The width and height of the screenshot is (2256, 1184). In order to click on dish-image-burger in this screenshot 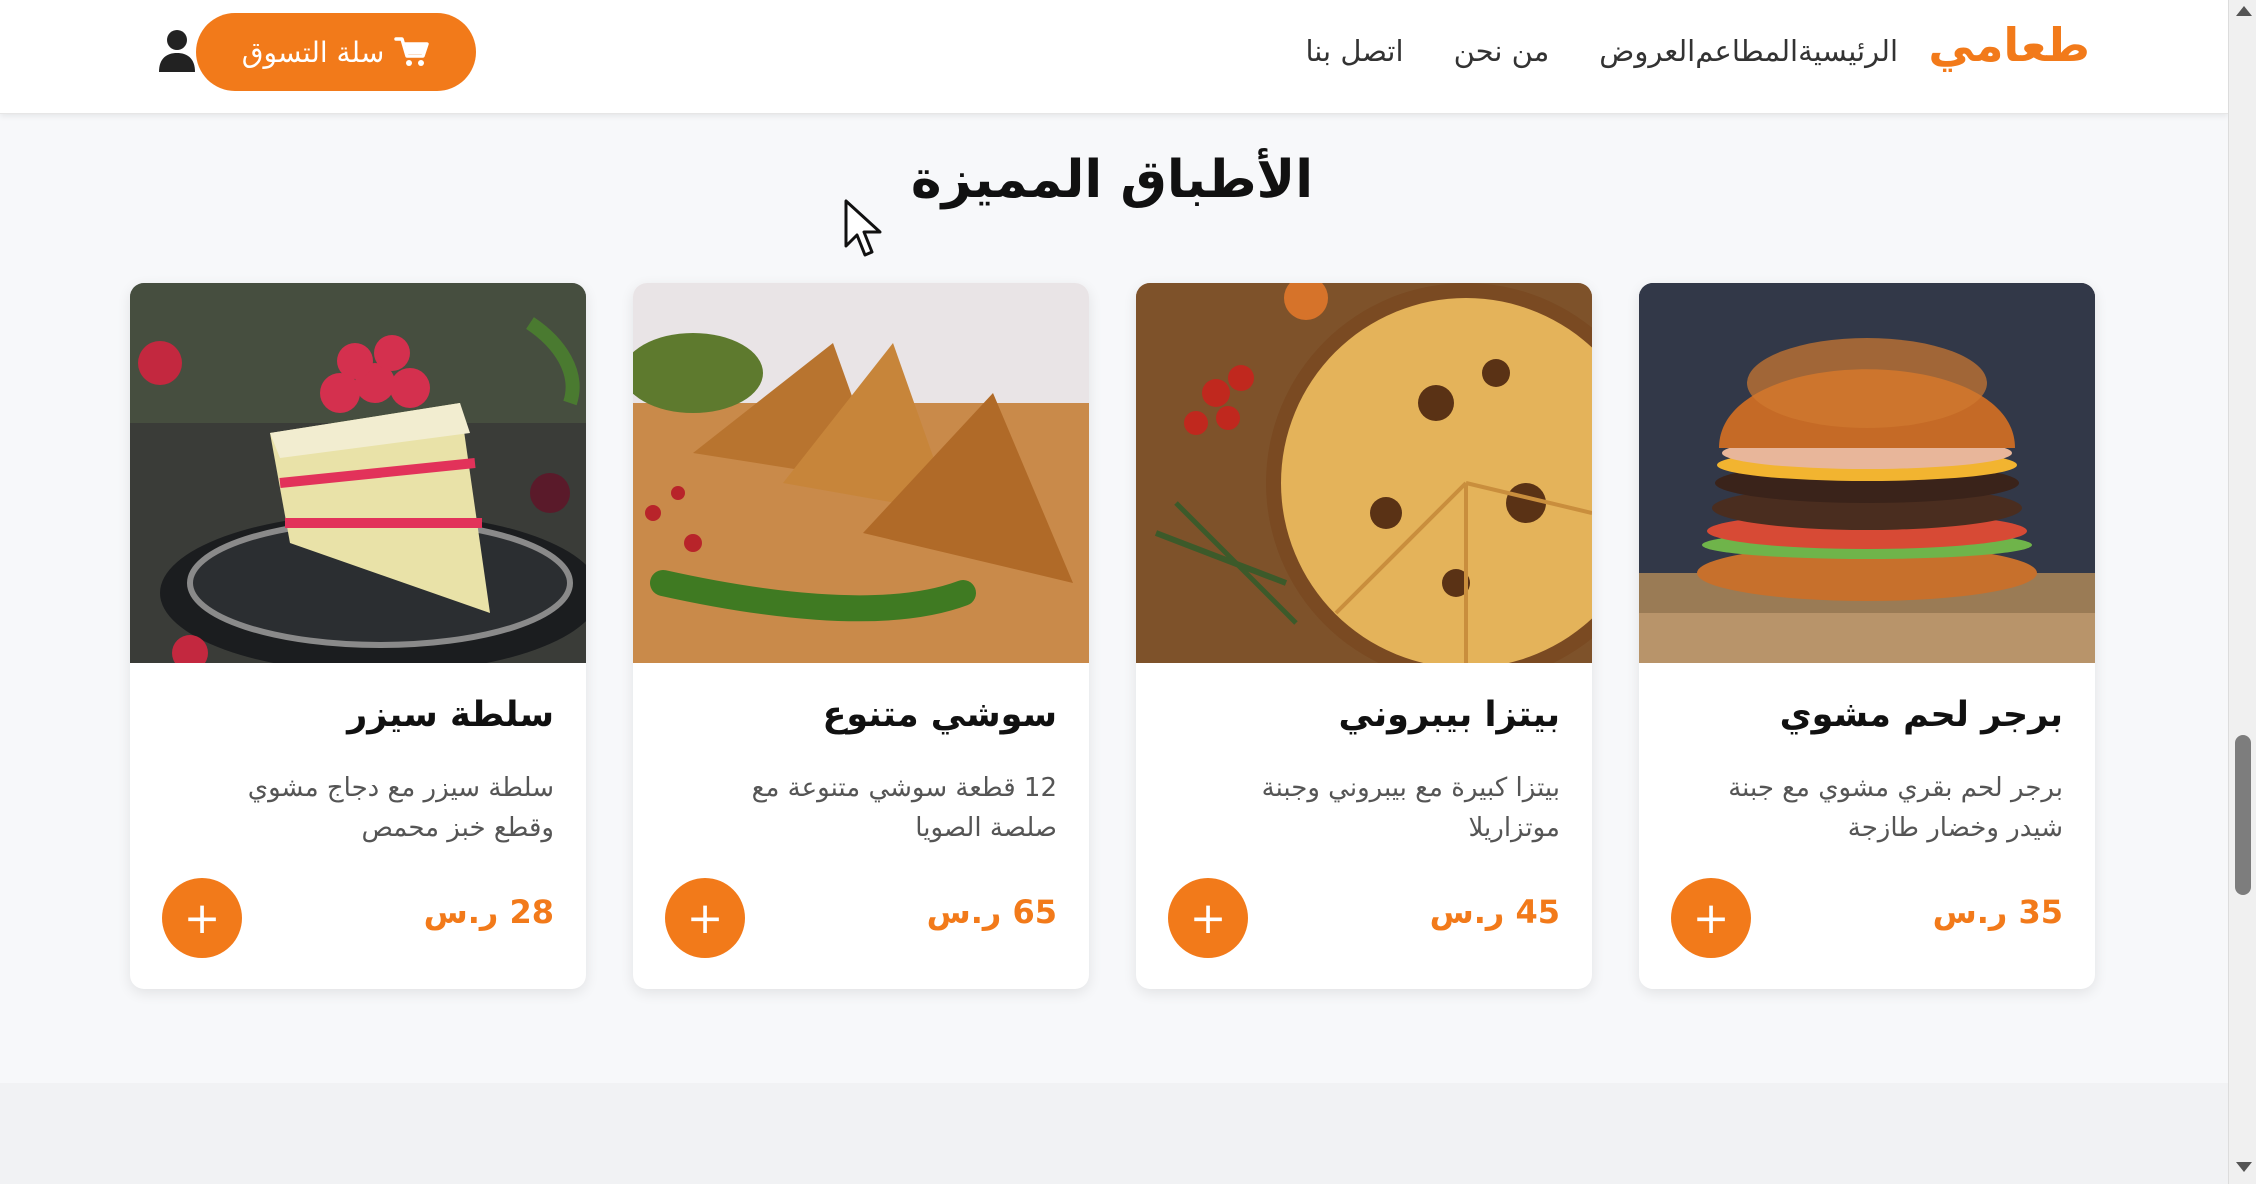, I will do `click(1867, 473)`.